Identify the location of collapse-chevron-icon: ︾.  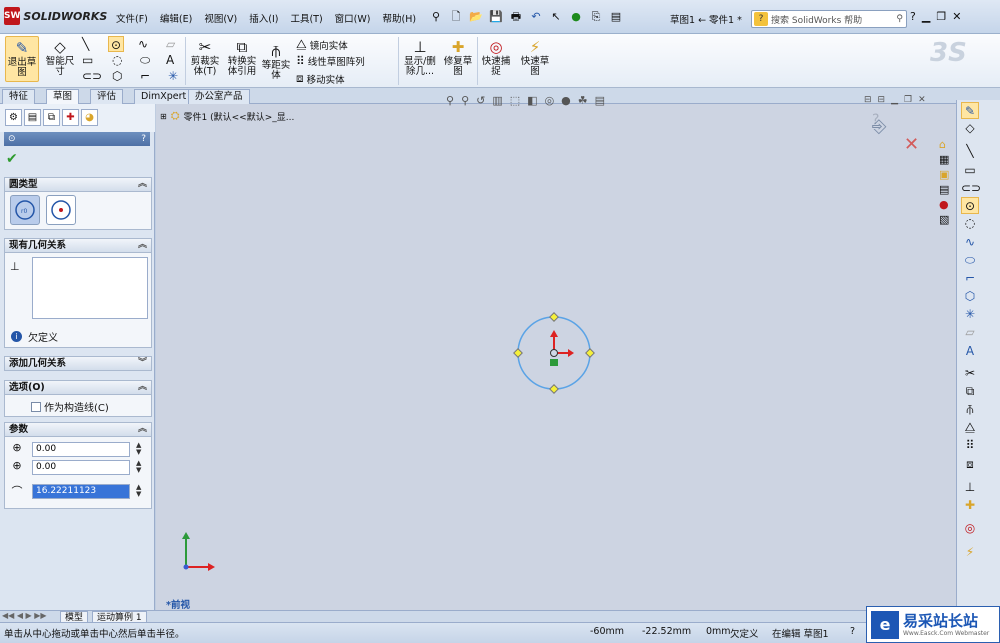
(142, 363).